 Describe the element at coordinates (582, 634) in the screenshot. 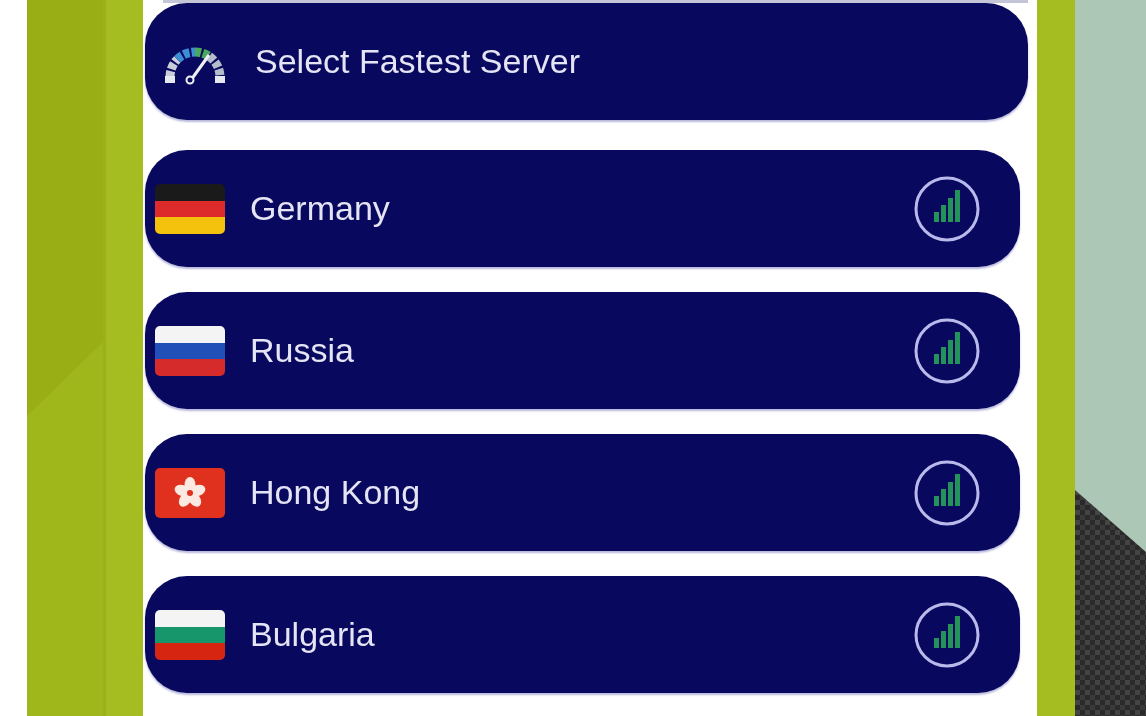

I see `server-row: Bulgaria` at that location.